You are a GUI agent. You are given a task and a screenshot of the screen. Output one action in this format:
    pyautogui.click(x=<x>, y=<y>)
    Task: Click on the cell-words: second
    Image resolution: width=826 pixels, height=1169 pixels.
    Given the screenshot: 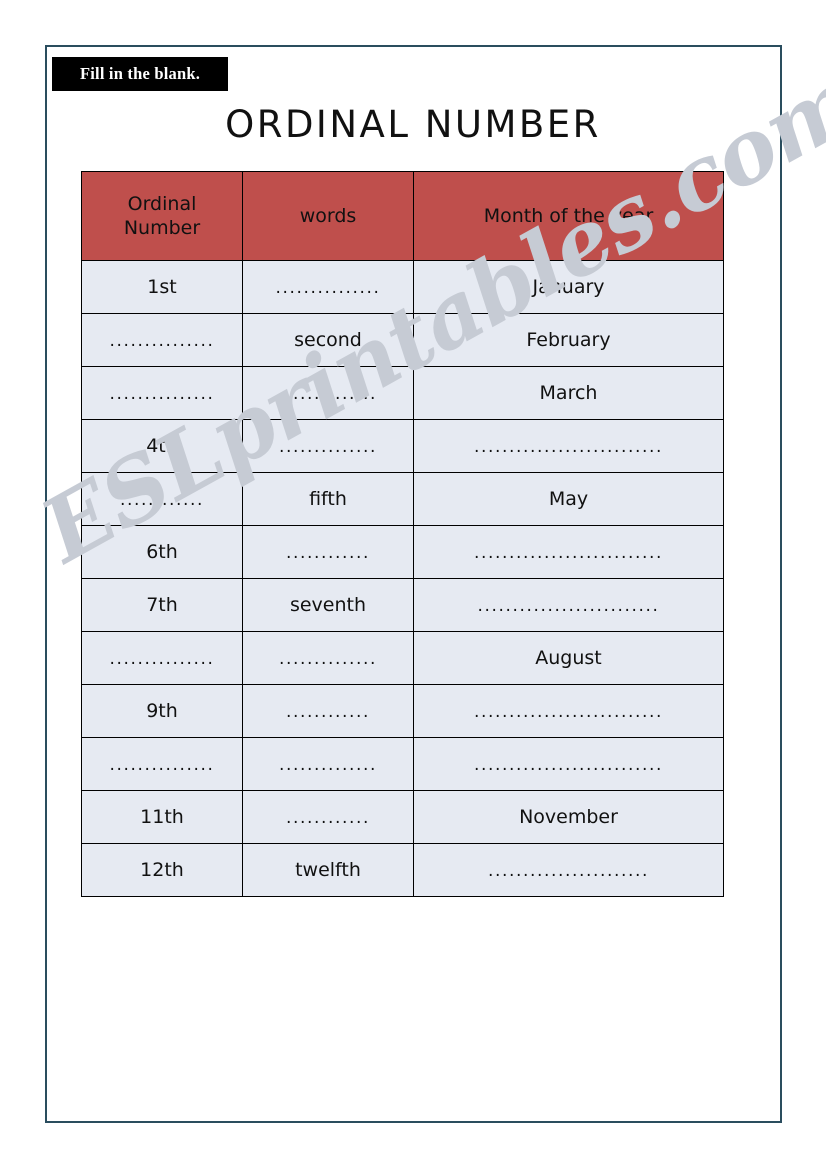 What is the action you would take?
    pyautogui.click(x=328, y=340)
    